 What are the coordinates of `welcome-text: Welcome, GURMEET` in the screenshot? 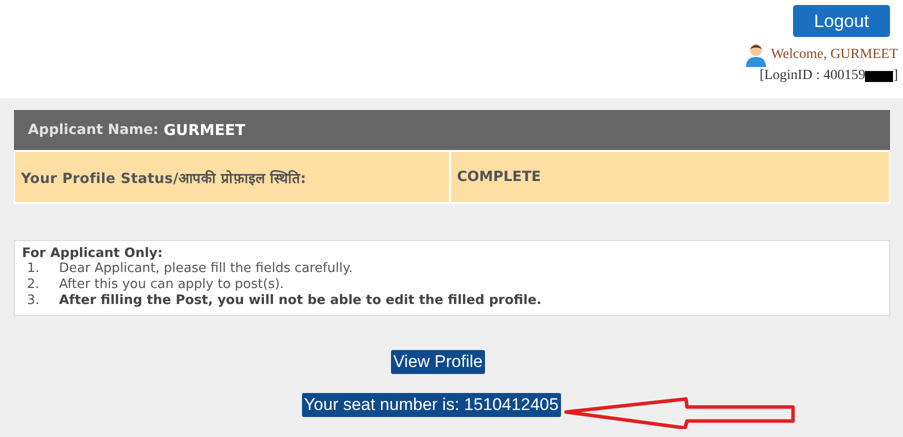 It's located at (834, 55).